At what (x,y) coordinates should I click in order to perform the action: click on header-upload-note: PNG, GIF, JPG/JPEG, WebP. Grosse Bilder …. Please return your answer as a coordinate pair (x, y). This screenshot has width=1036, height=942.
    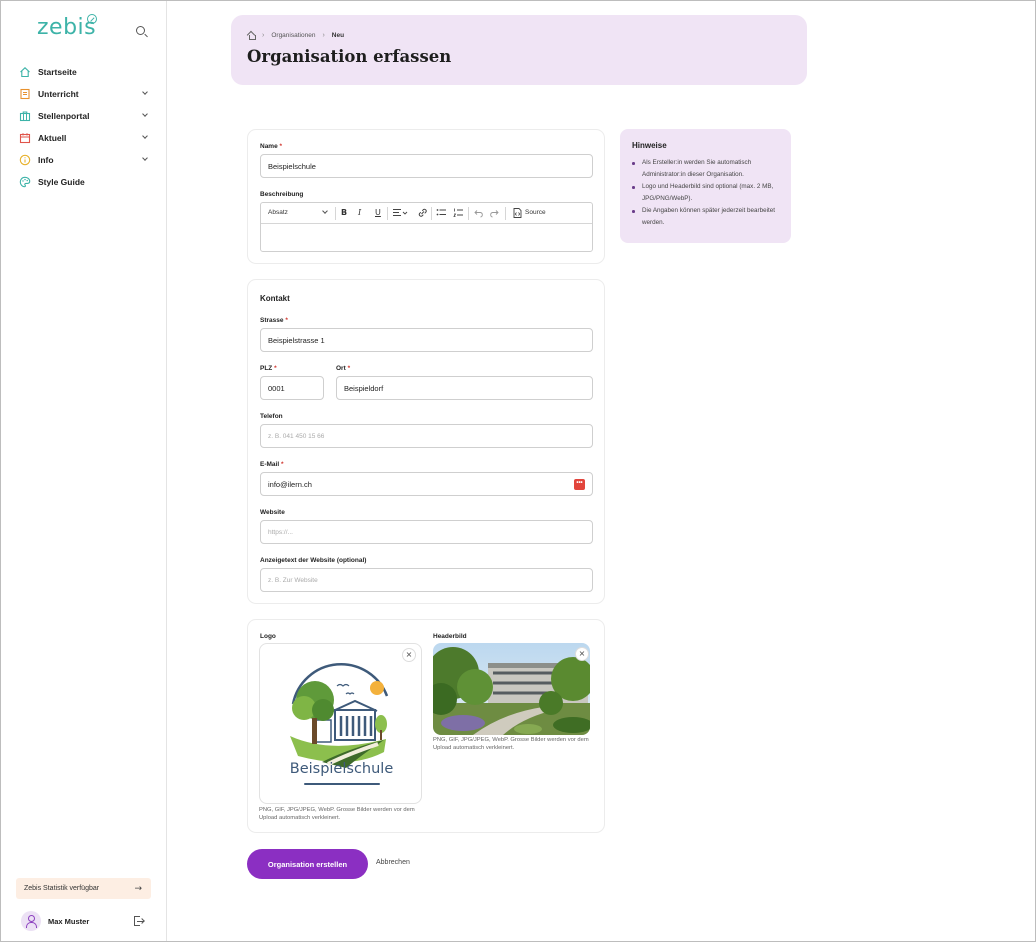
    Looking at the image, I should click on (511, 744).